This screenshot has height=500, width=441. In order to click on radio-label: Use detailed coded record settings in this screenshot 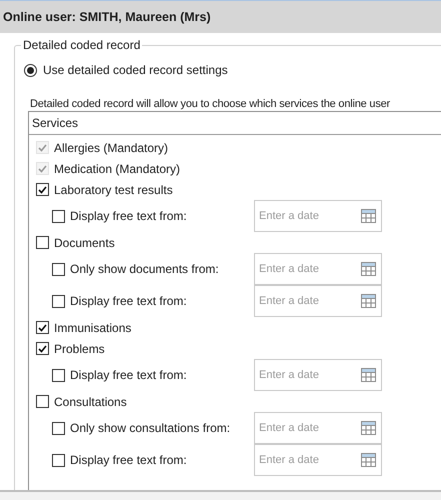, I will do `click(135, 70)`.